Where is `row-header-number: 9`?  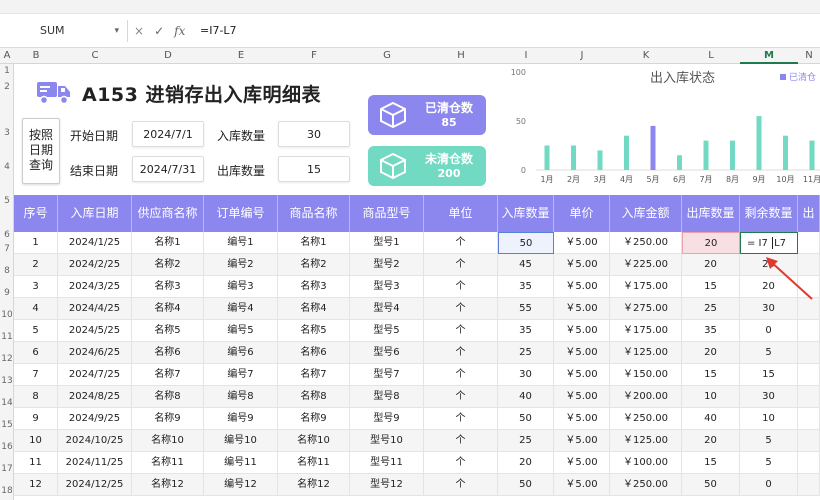
row-header-number: 9 is located at coordinates (7, 293).